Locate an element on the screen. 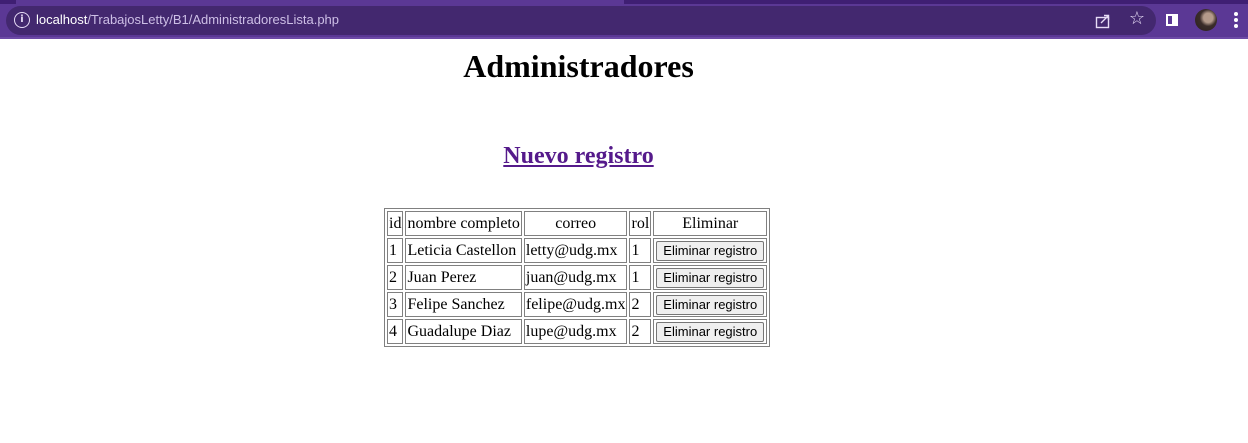 Image resolution: width=1248 pixels, height=443 pixels. page-title: Administradores is located at coordinates (578, 66).